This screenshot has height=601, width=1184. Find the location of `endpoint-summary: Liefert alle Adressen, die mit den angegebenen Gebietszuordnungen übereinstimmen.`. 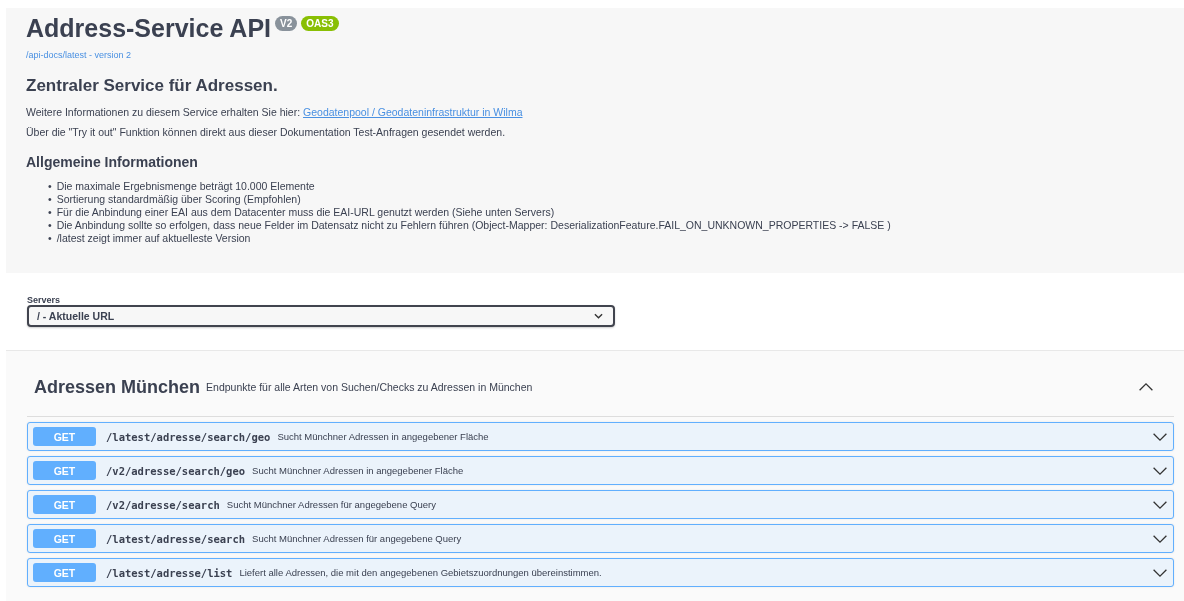

endpoint-summary: Liefert alle Adressen, die mit den angegebenen Gebietszuordnungen übereinstimmen. is located at coordinates (421, 572).